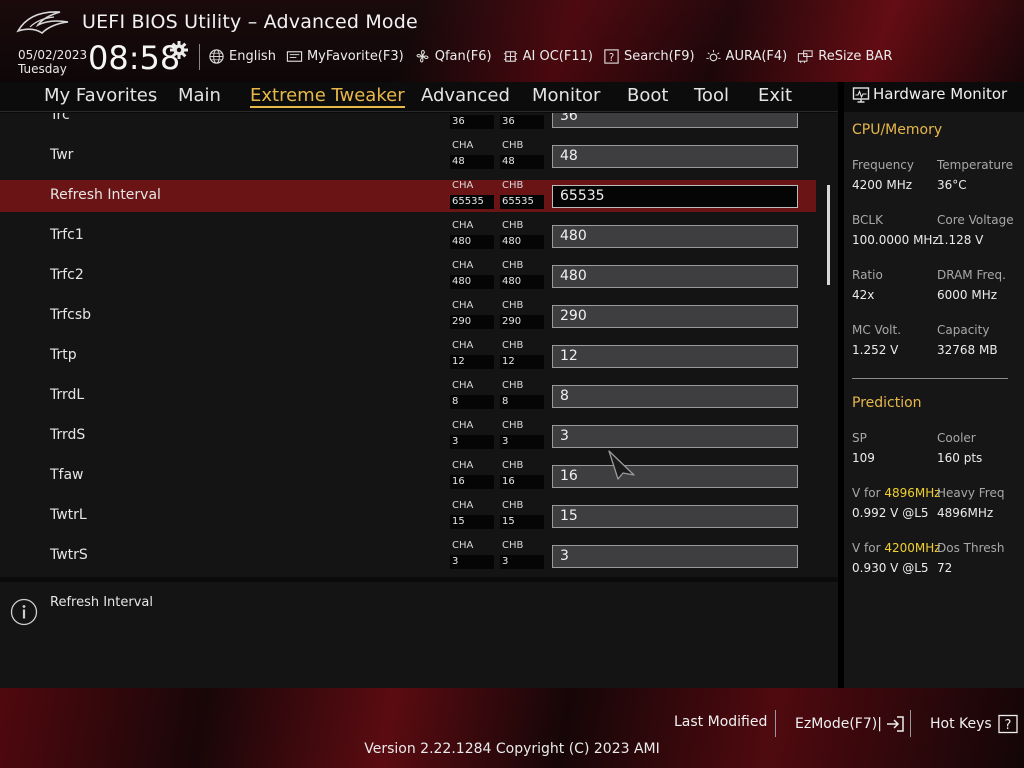 This screenshot has width=1024, height=768. What do you see at coordinates (828, 235) in the screenshot?
I see `list-scrollbar` at bounding box center [828, 235].